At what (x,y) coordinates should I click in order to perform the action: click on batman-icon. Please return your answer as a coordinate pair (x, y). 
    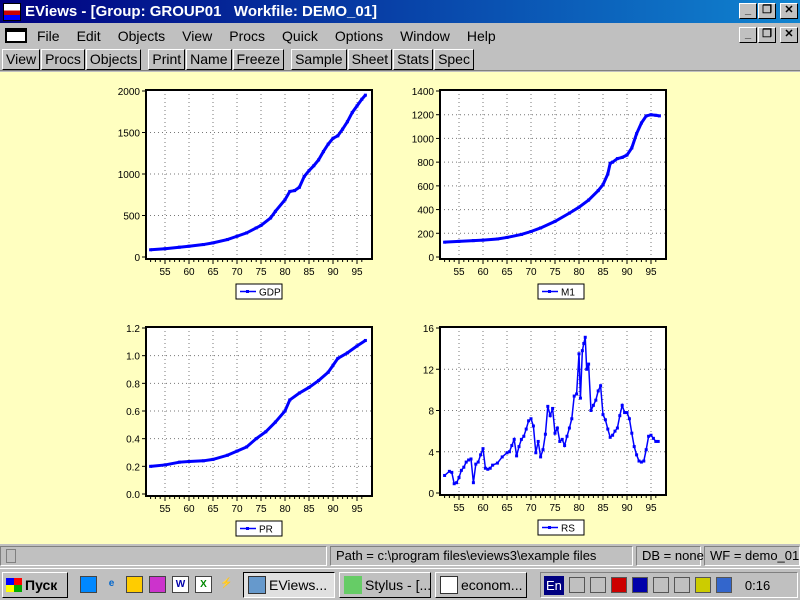
    Looking at the image, I should click on (134, 584).